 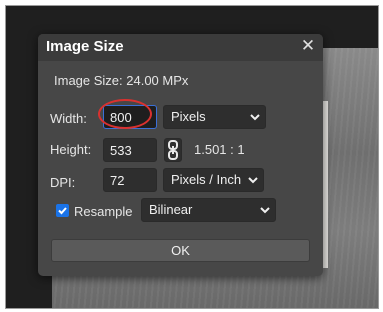 I want to click on checkmark-icon, so click(x=62, y=211).